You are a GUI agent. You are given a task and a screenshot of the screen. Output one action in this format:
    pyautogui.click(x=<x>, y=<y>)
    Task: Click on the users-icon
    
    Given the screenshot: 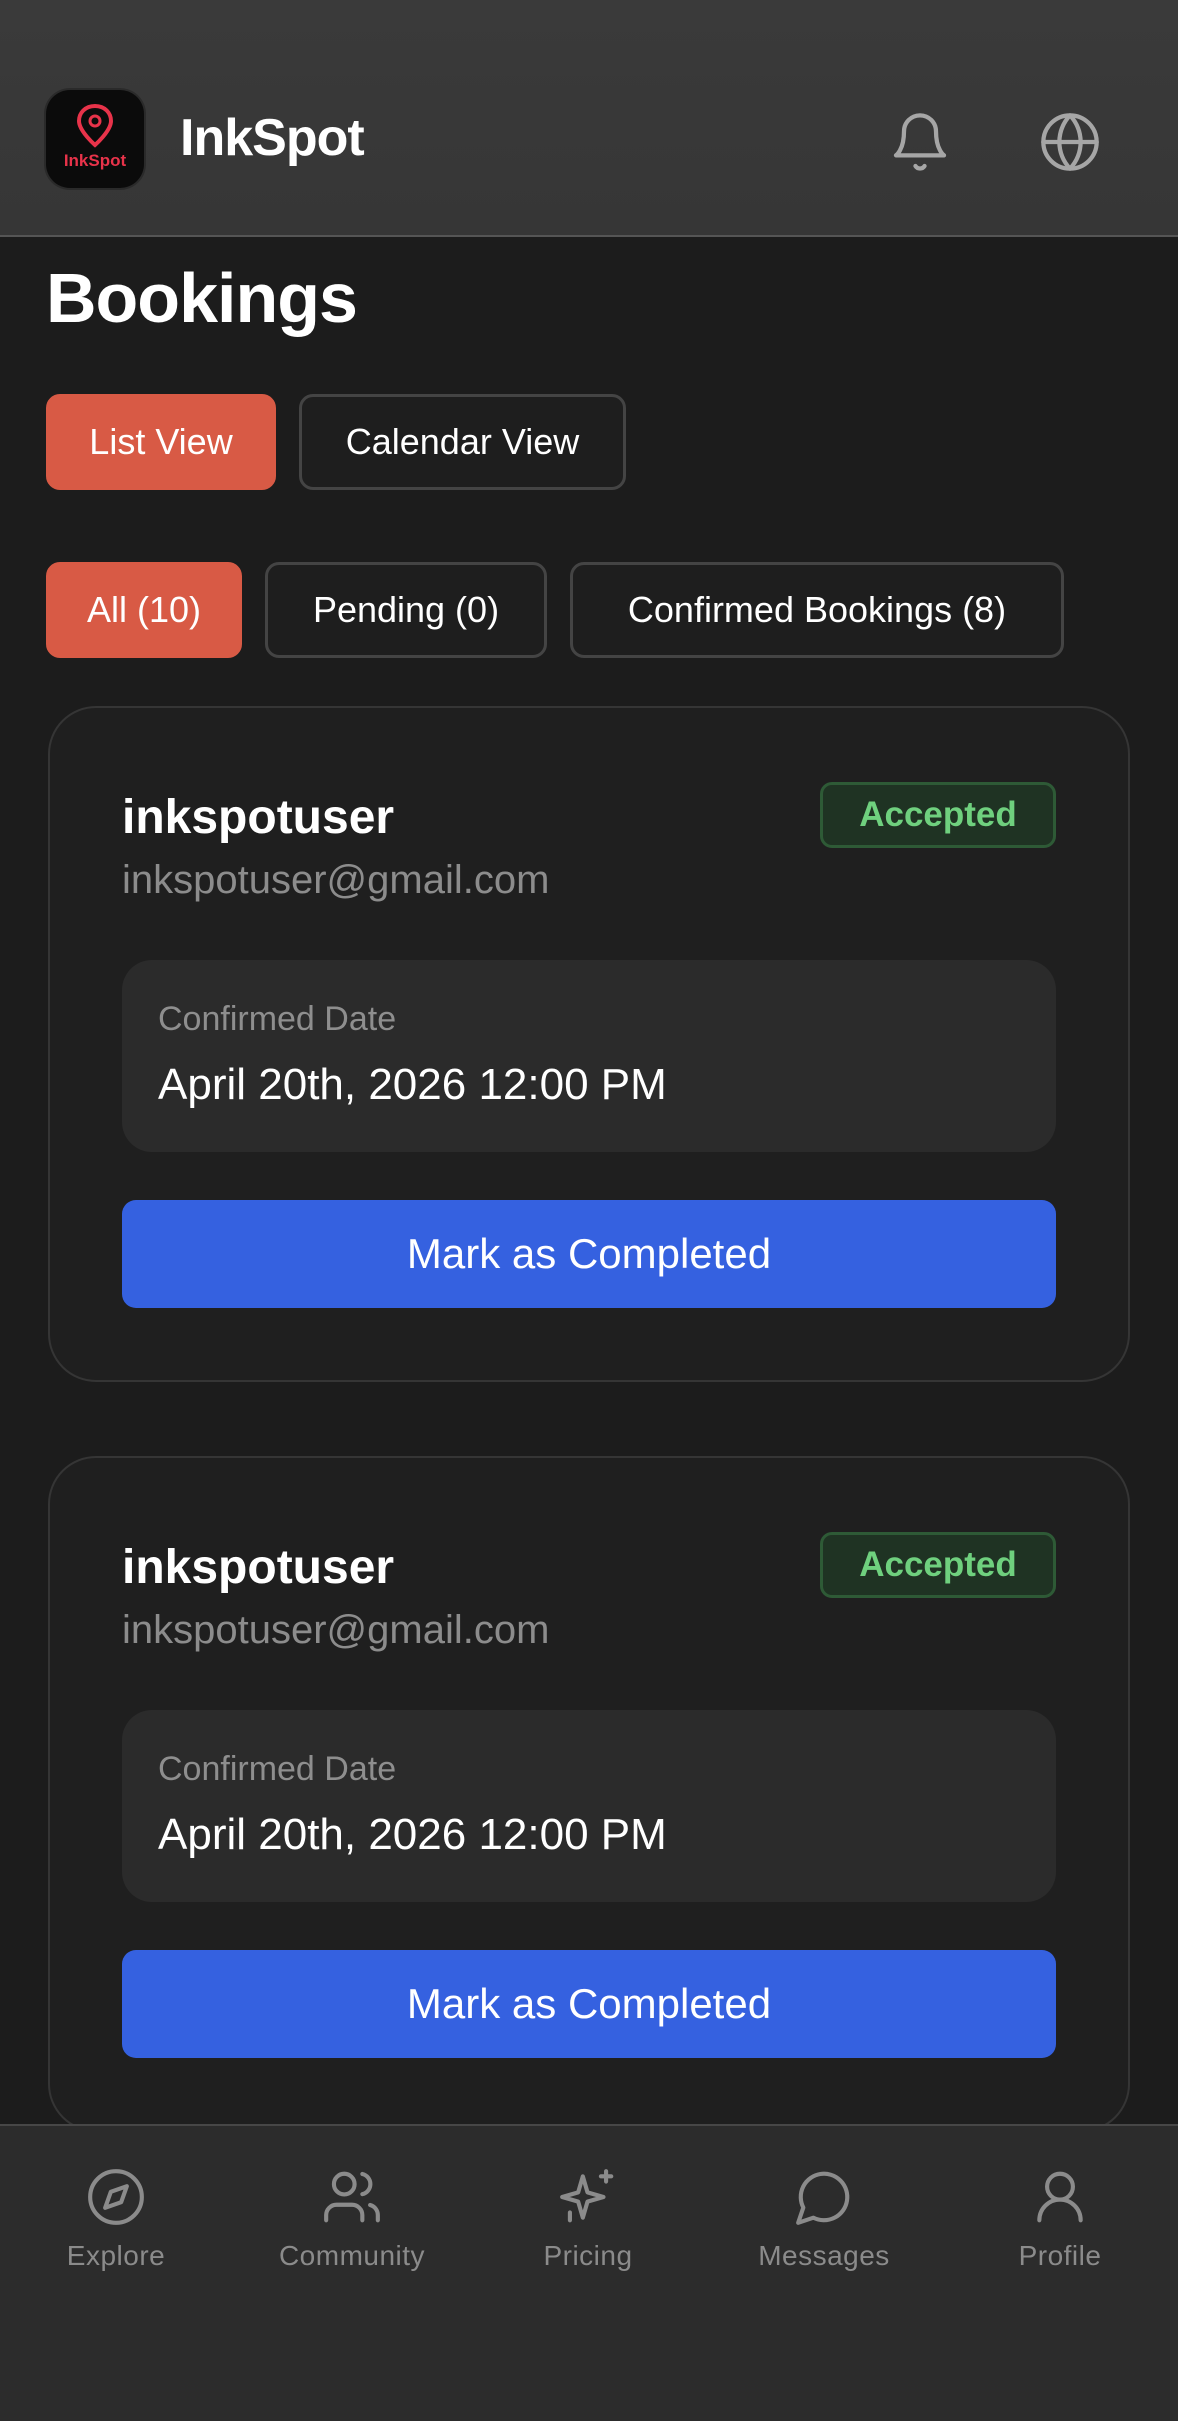 What is the action you would take?
    pyautogui.click(x=352, y=2197)
    